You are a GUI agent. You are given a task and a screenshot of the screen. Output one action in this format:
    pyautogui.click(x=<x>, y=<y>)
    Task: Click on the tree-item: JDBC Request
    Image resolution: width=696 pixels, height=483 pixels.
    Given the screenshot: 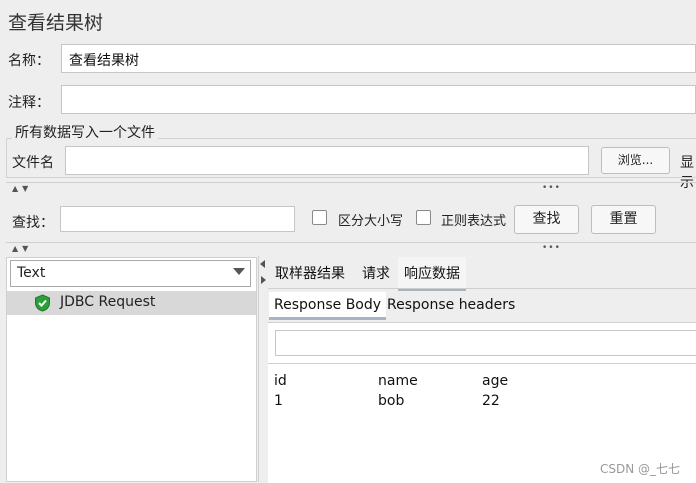 What is the action you would take?
    pyautogui.click(x=131, y=303)
    